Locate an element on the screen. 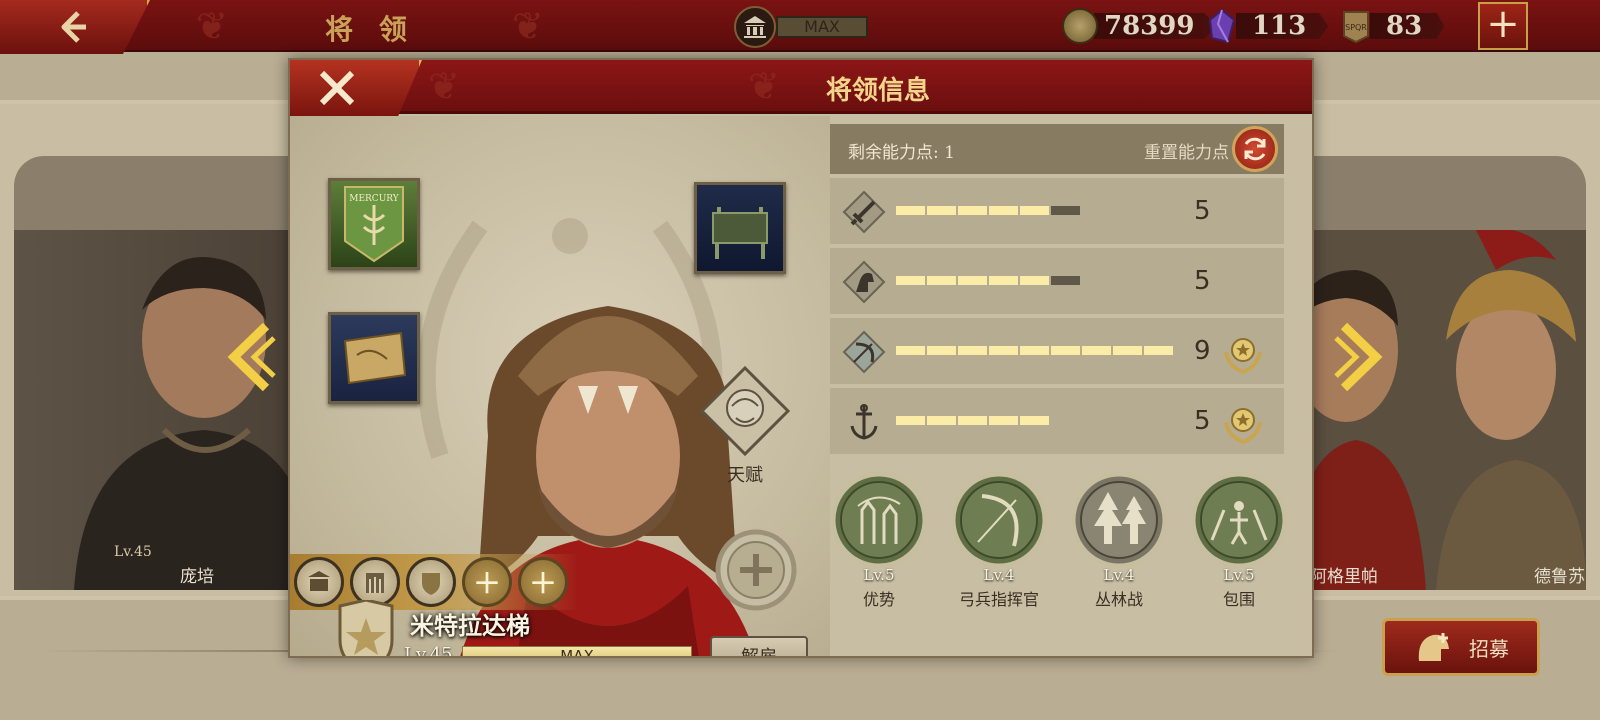 The height and width of the screenshot is (720, 1600). cauldron-icon is located at coordinates (740, 233).